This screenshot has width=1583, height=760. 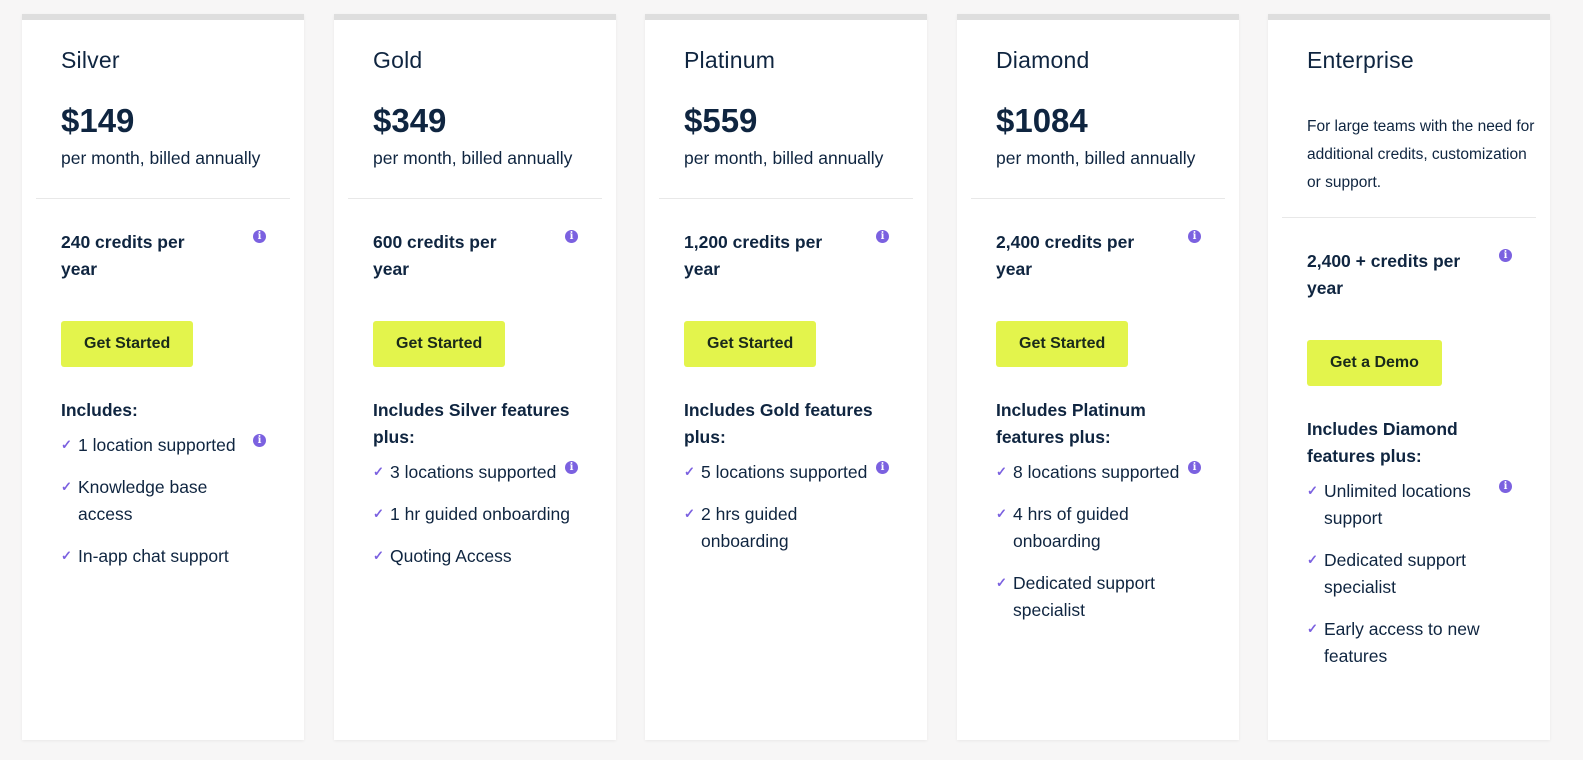 I want to click on plan-credits: 1,200 credits per year, so click(x=753, y=255).